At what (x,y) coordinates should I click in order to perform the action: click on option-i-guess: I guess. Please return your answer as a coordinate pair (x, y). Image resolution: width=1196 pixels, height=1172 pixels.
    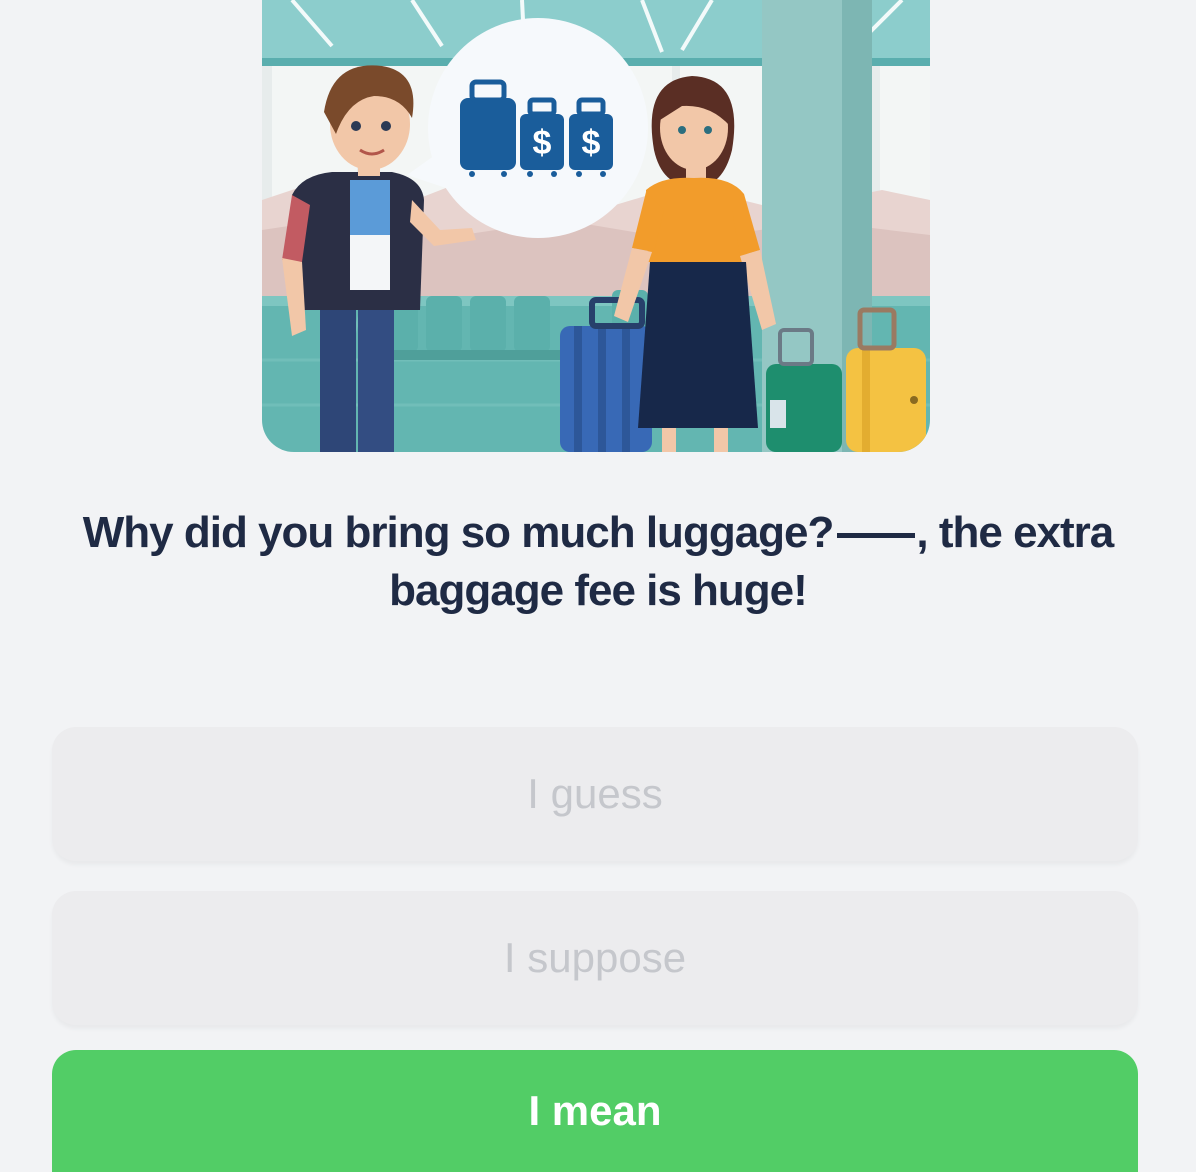
    Looking at the image, I should click on (595, 794).